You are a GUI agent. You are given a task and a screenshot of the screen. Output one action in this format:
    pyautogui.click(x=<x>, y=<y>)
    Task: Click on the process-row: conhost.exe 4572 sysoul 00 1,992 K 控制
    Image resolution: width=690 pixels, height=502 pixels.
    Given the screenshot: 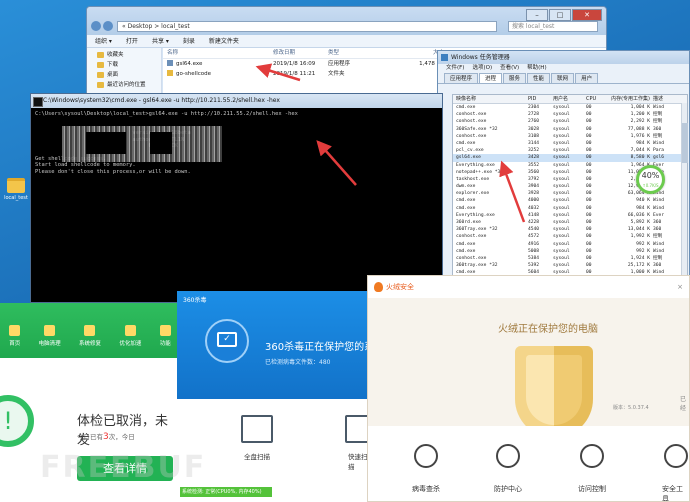 What is the action you would take?
    pyautogui.click(x=570, y=236)
    